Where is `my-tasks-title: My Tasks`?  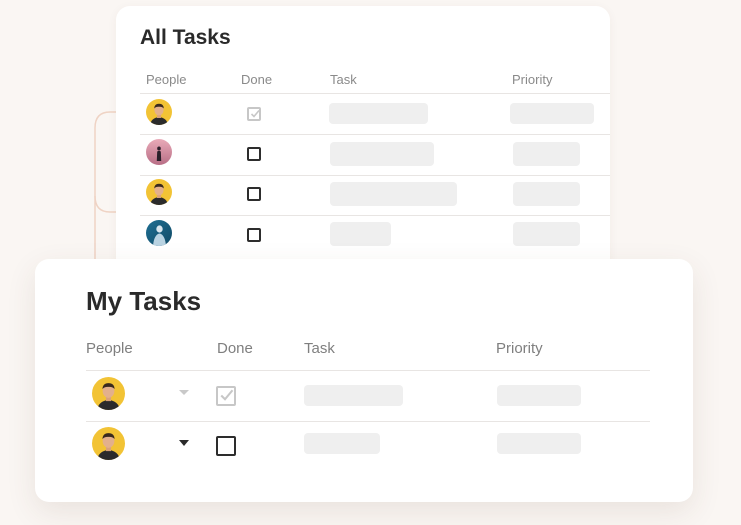 my-tasks-title: My Tasks is located at coordinates (144, 301).